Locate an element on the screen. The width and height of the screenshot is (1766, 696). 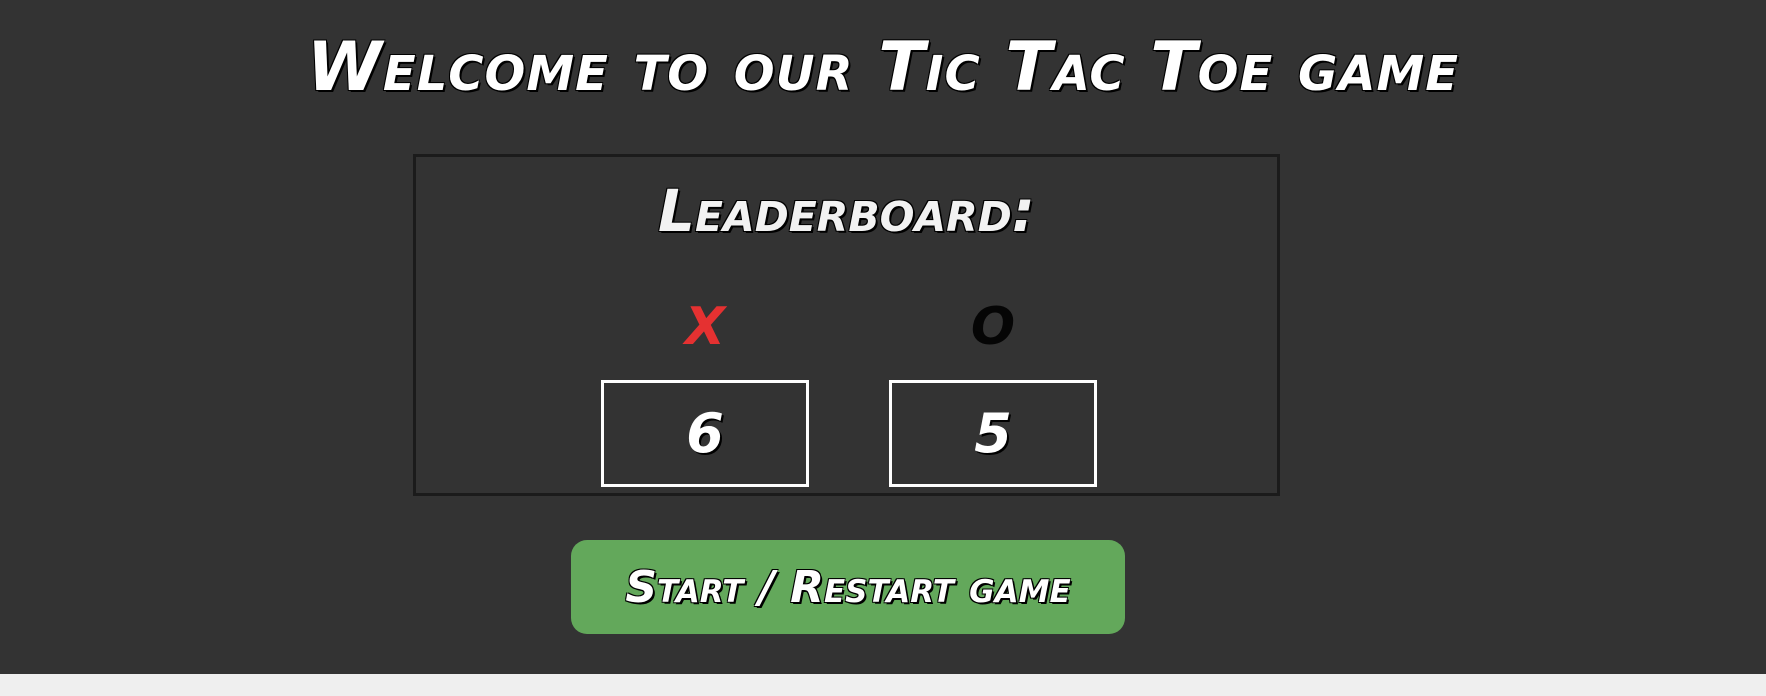
start-restart-button: Start / Restart game is located at coordinates (848, 587).